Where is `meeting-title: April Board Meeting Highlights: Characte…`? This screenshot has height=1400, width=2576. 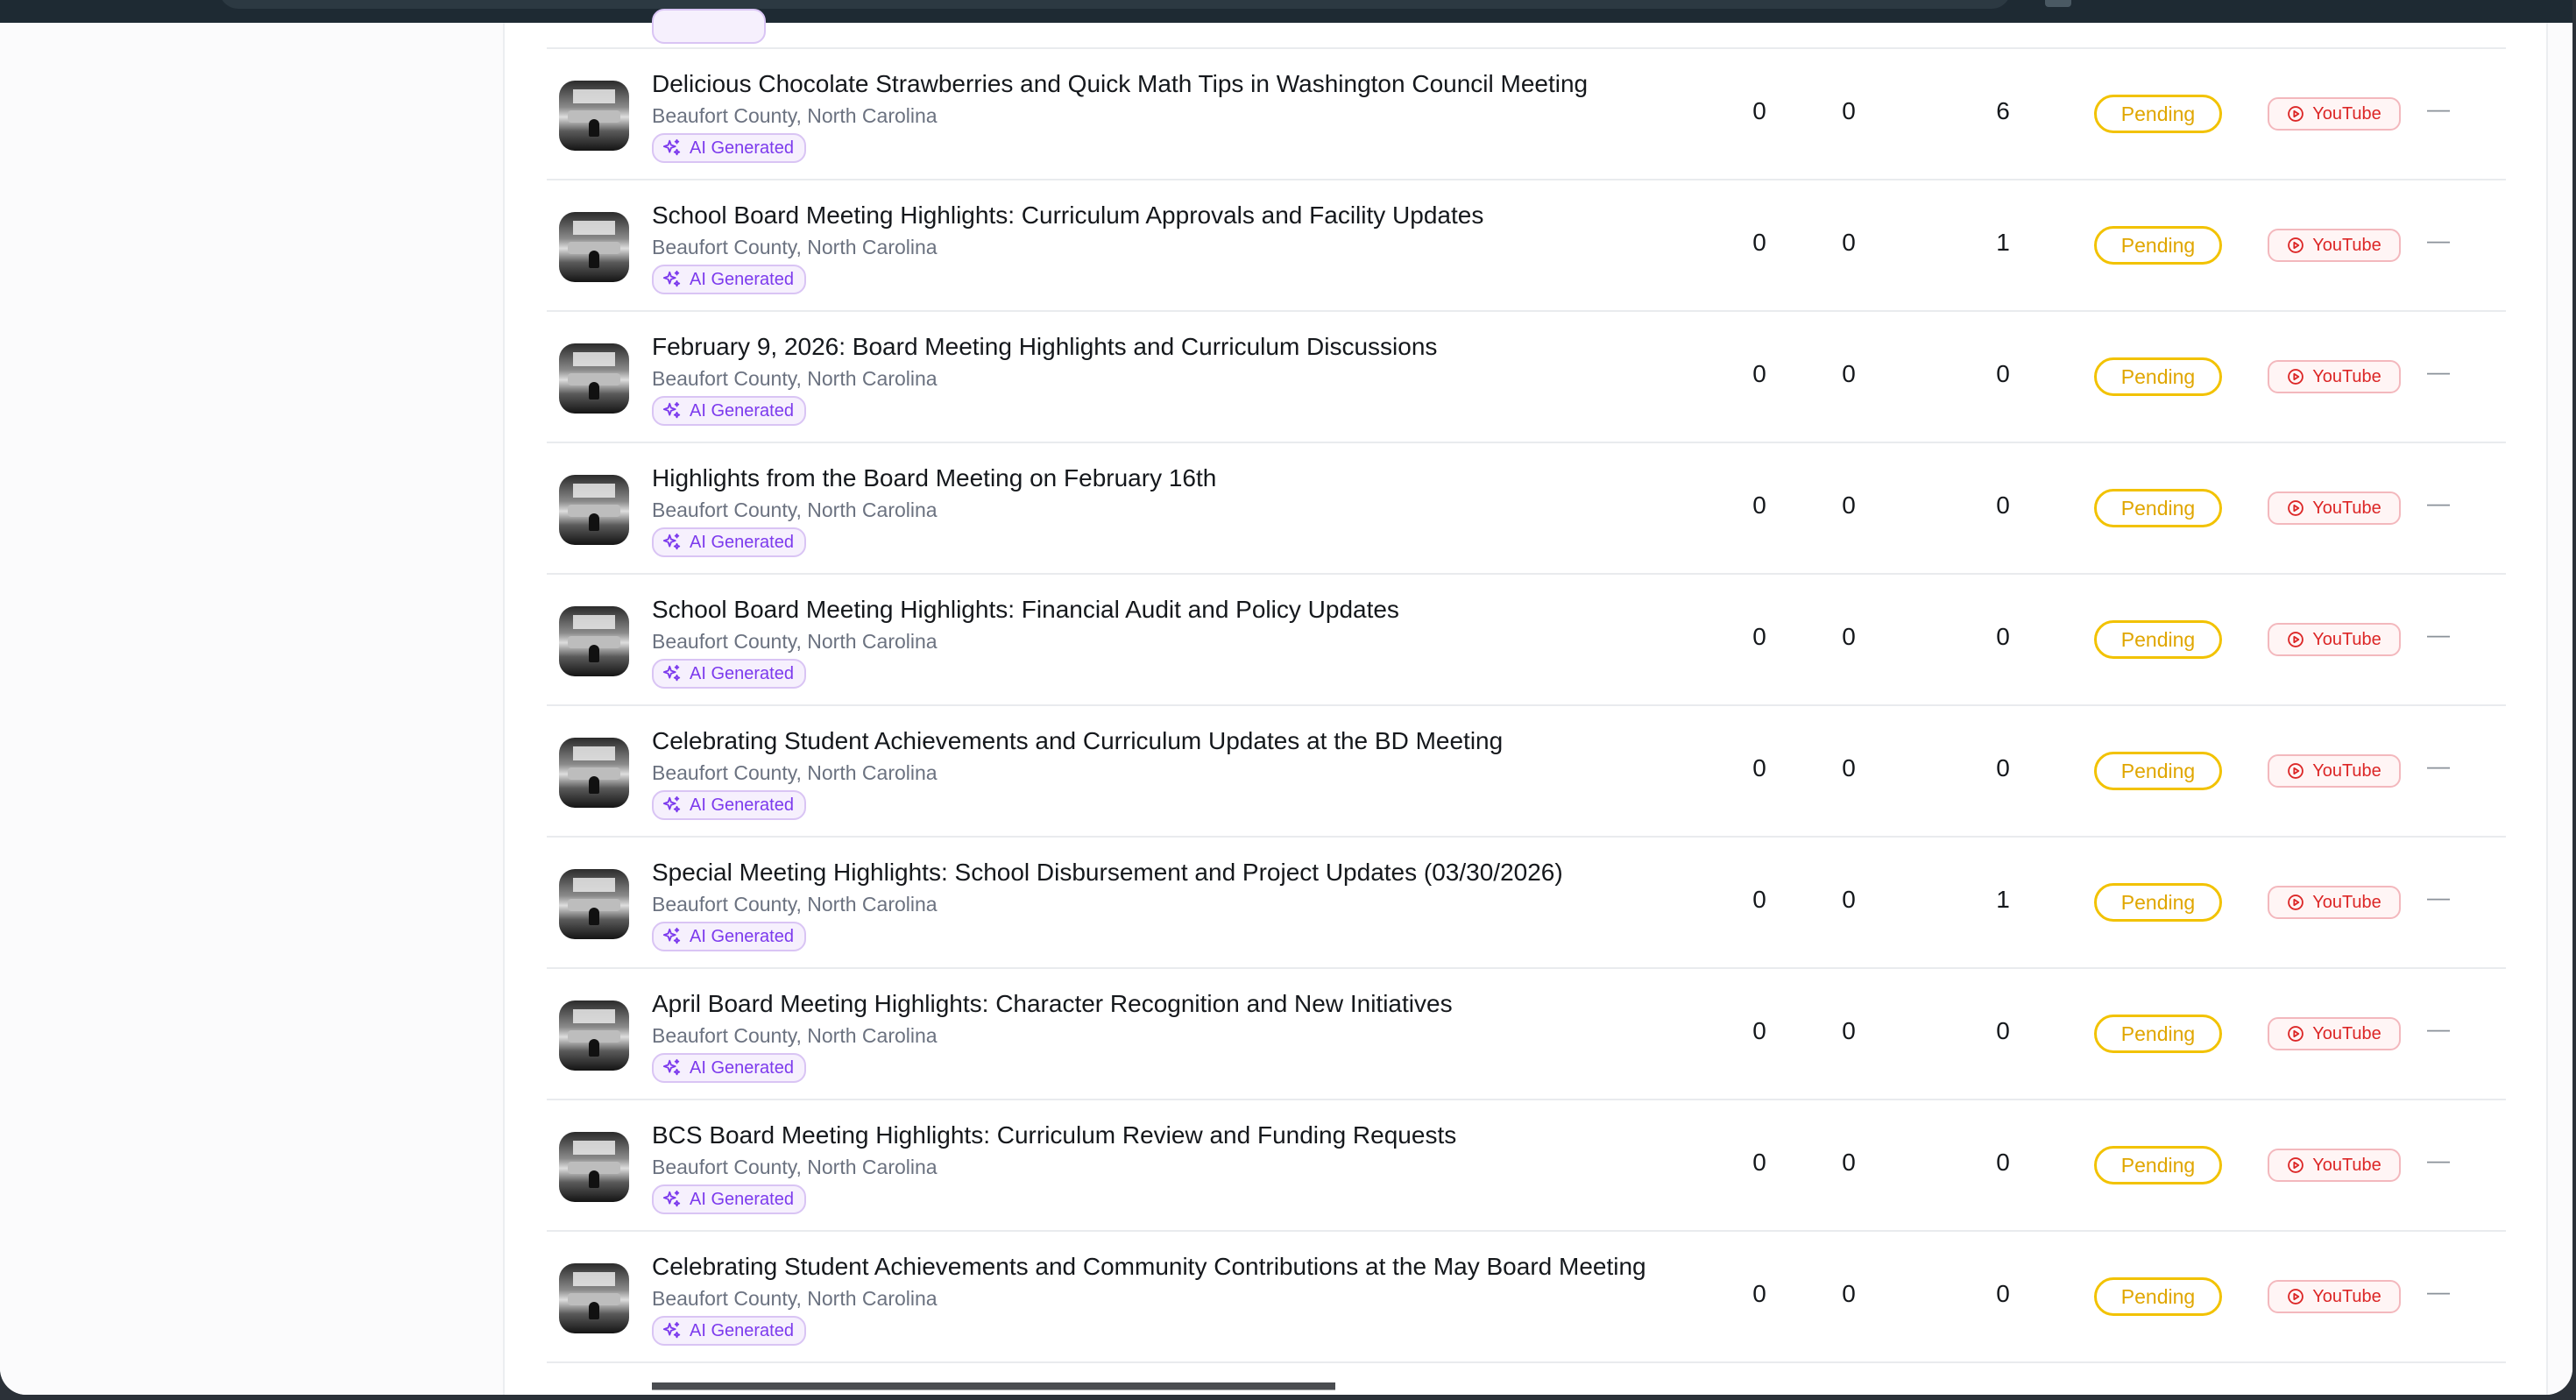
meeting-title: April Board Meeting Highlights: Characte… is located at coordinates (1052, 1004).